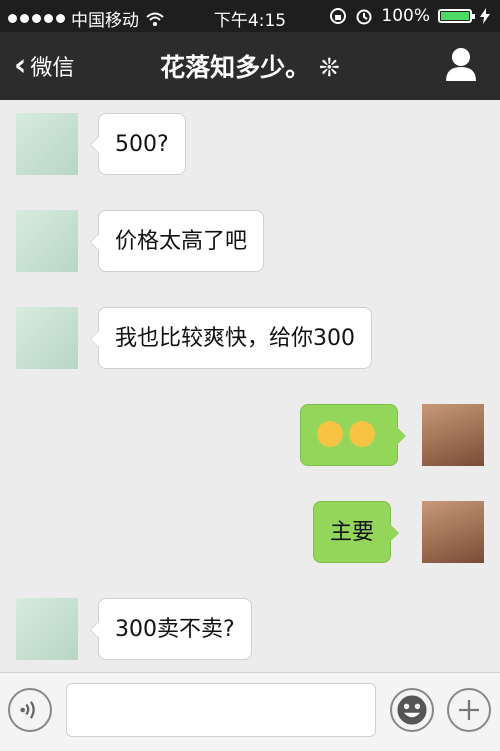  Describe the element at coordinates (171, 629) in the screenshot. I see `message-bubble: 300卖不卖?` at that location.